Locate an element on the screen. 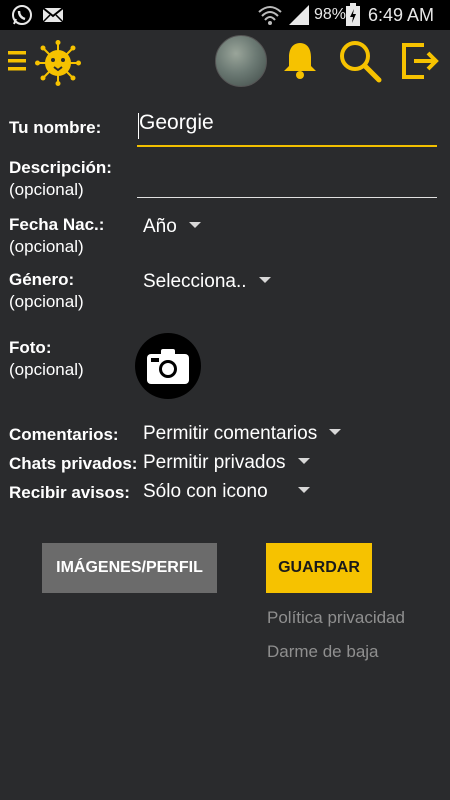 The width and height of the screenshot is (450, 800). unsubscribe-link: Darme de baja is located at coordinates (323, 652).